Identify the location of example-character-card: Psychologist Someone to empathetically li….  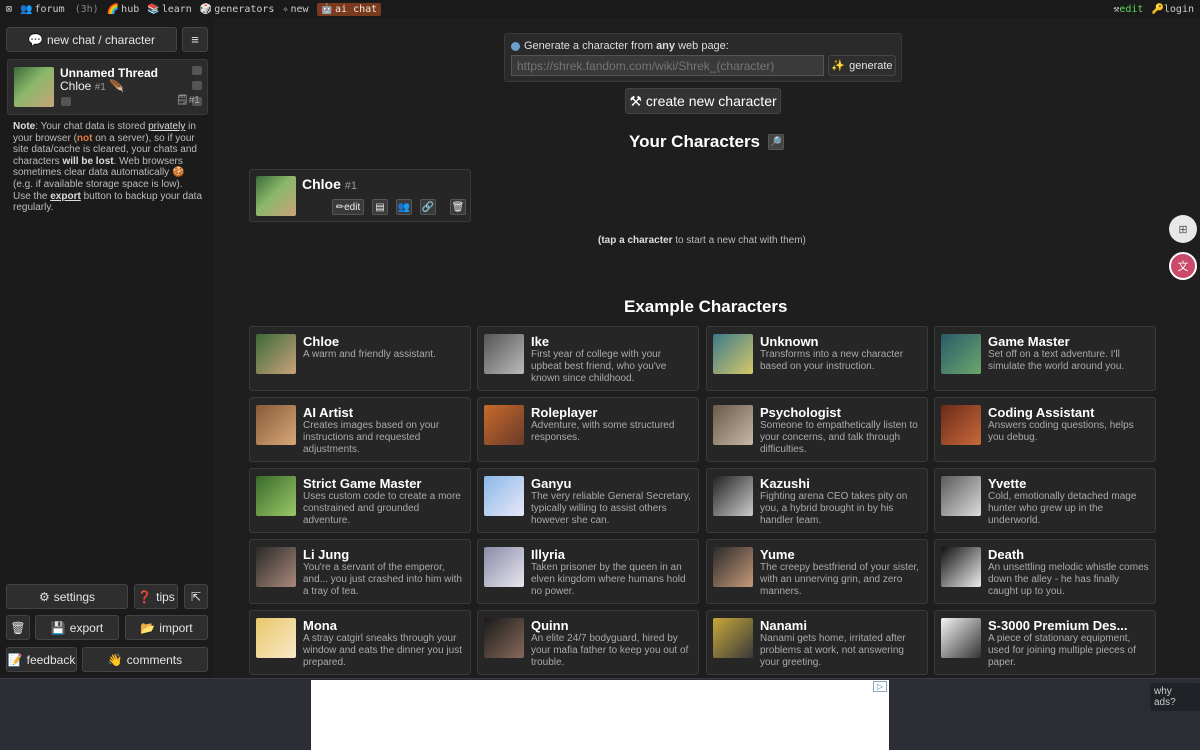
(817, 429).